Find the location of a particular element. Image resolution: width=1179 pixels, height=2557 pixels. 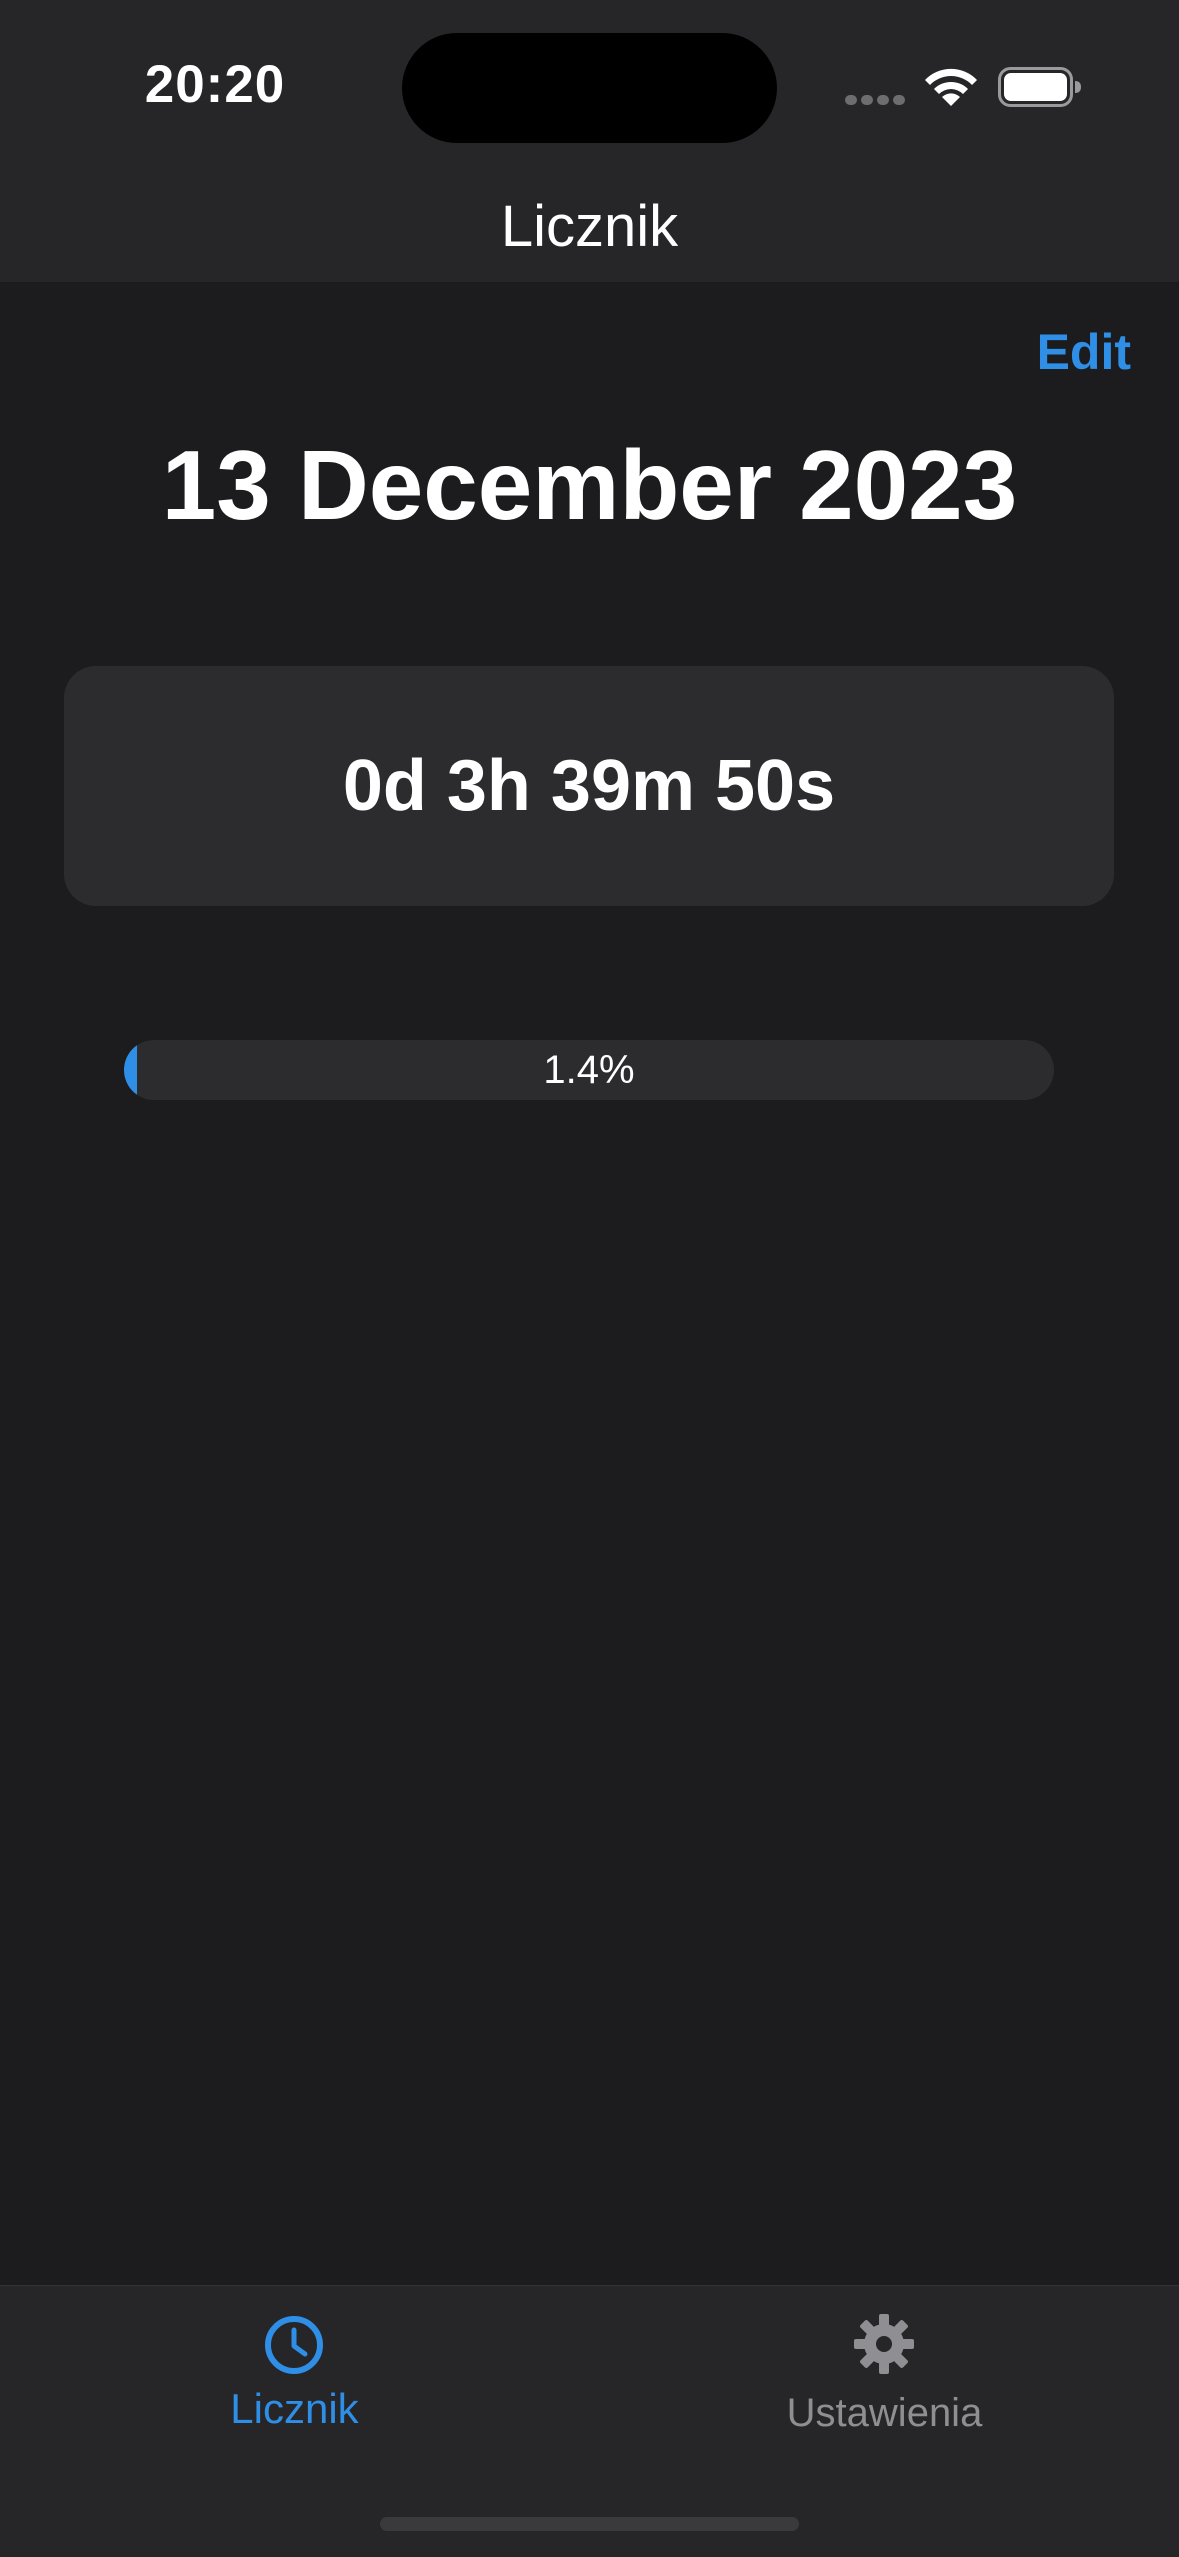

gear-icon is located at coordinates (884, 2344).